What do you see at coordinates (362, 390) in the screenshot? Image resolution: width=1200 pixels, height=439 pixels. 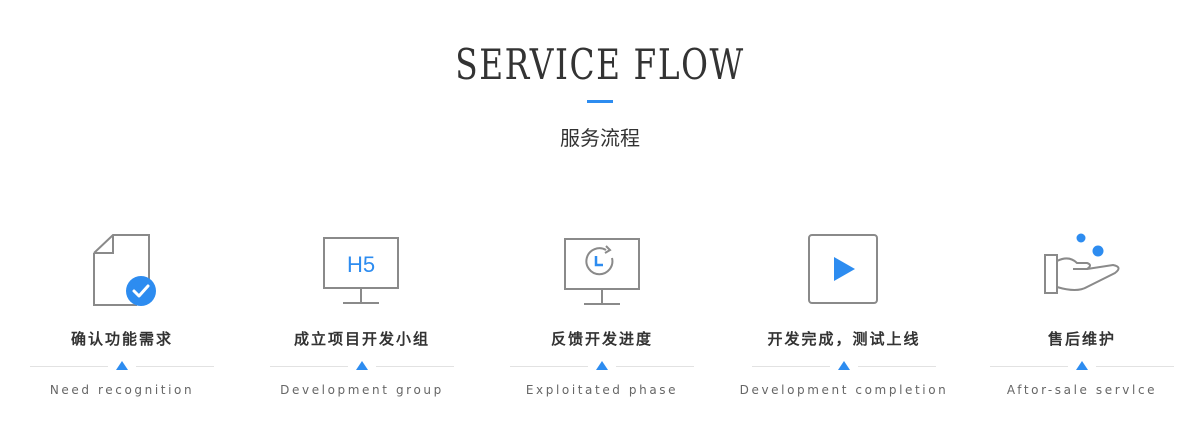 I see `step-english-label: Development group` at bounding box center [362, 390].